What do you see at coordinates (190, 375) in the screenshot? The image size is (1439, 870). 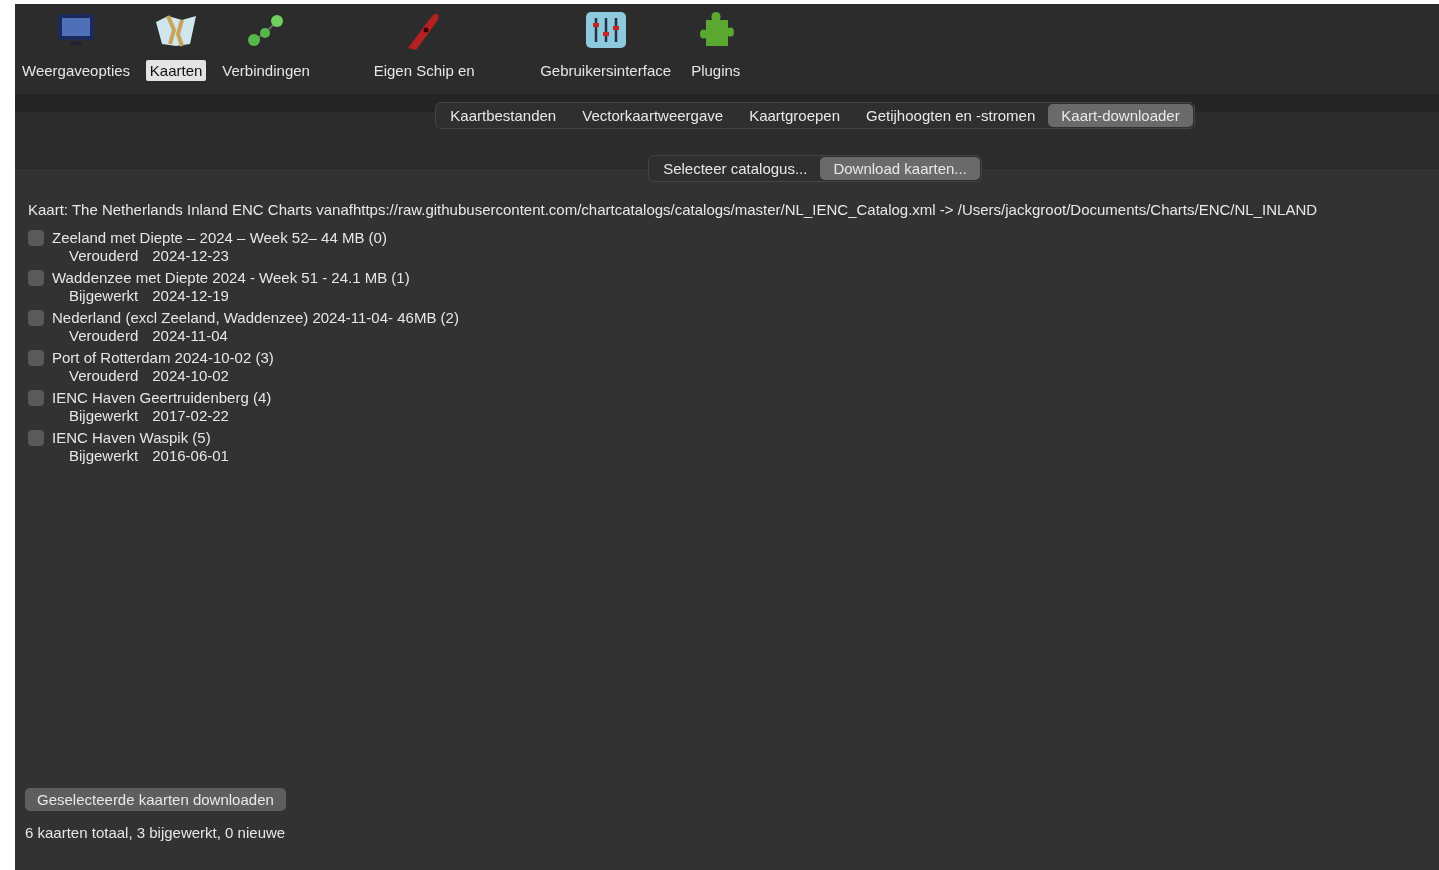 I see `chart-date: 2024-10-02` at bounding box center [190, 375].